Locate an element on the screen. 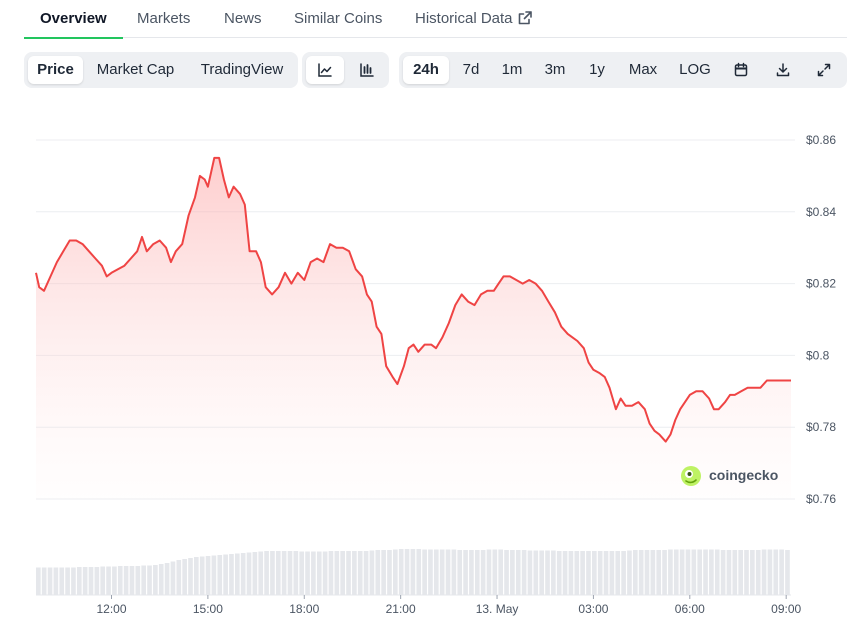  fullscreen-button is located at coordinates (824, 70).